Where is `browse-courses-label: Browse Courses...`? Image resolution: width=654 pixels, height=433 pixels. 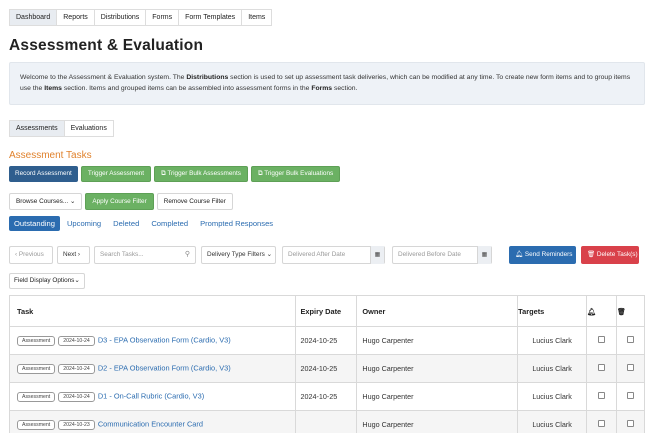 browse-courses-label: Browse Courses... is located at coordinates (42, 201).